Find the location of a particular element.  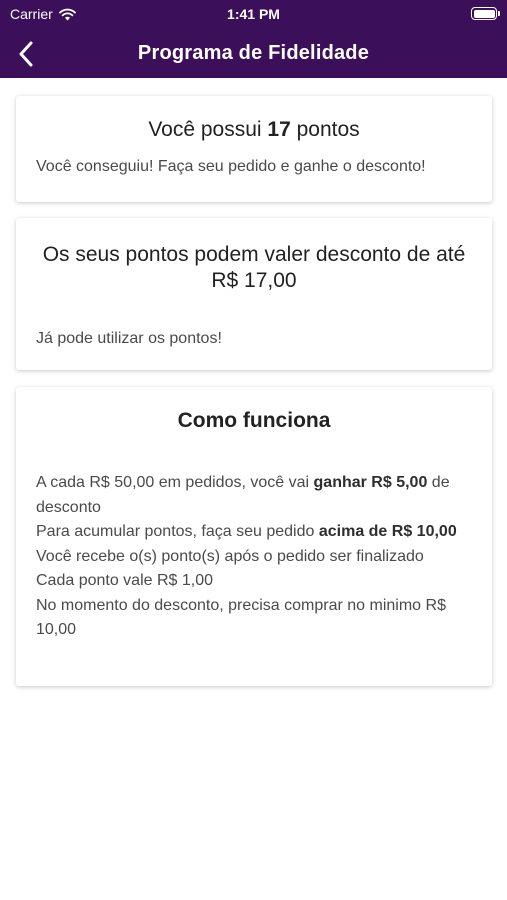

status-bar: Carrier 1:41 PM is located at coordinates (253, 15).